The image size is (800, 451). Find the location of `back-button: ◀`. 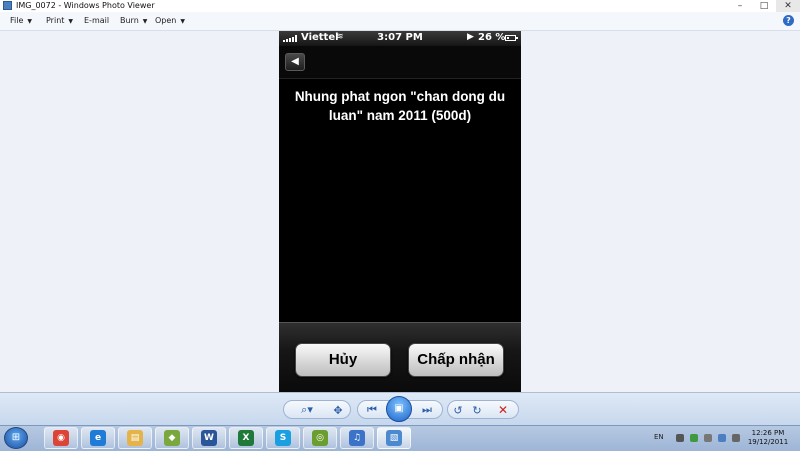

back-button: ◀ is located at coordinates (295, 62).